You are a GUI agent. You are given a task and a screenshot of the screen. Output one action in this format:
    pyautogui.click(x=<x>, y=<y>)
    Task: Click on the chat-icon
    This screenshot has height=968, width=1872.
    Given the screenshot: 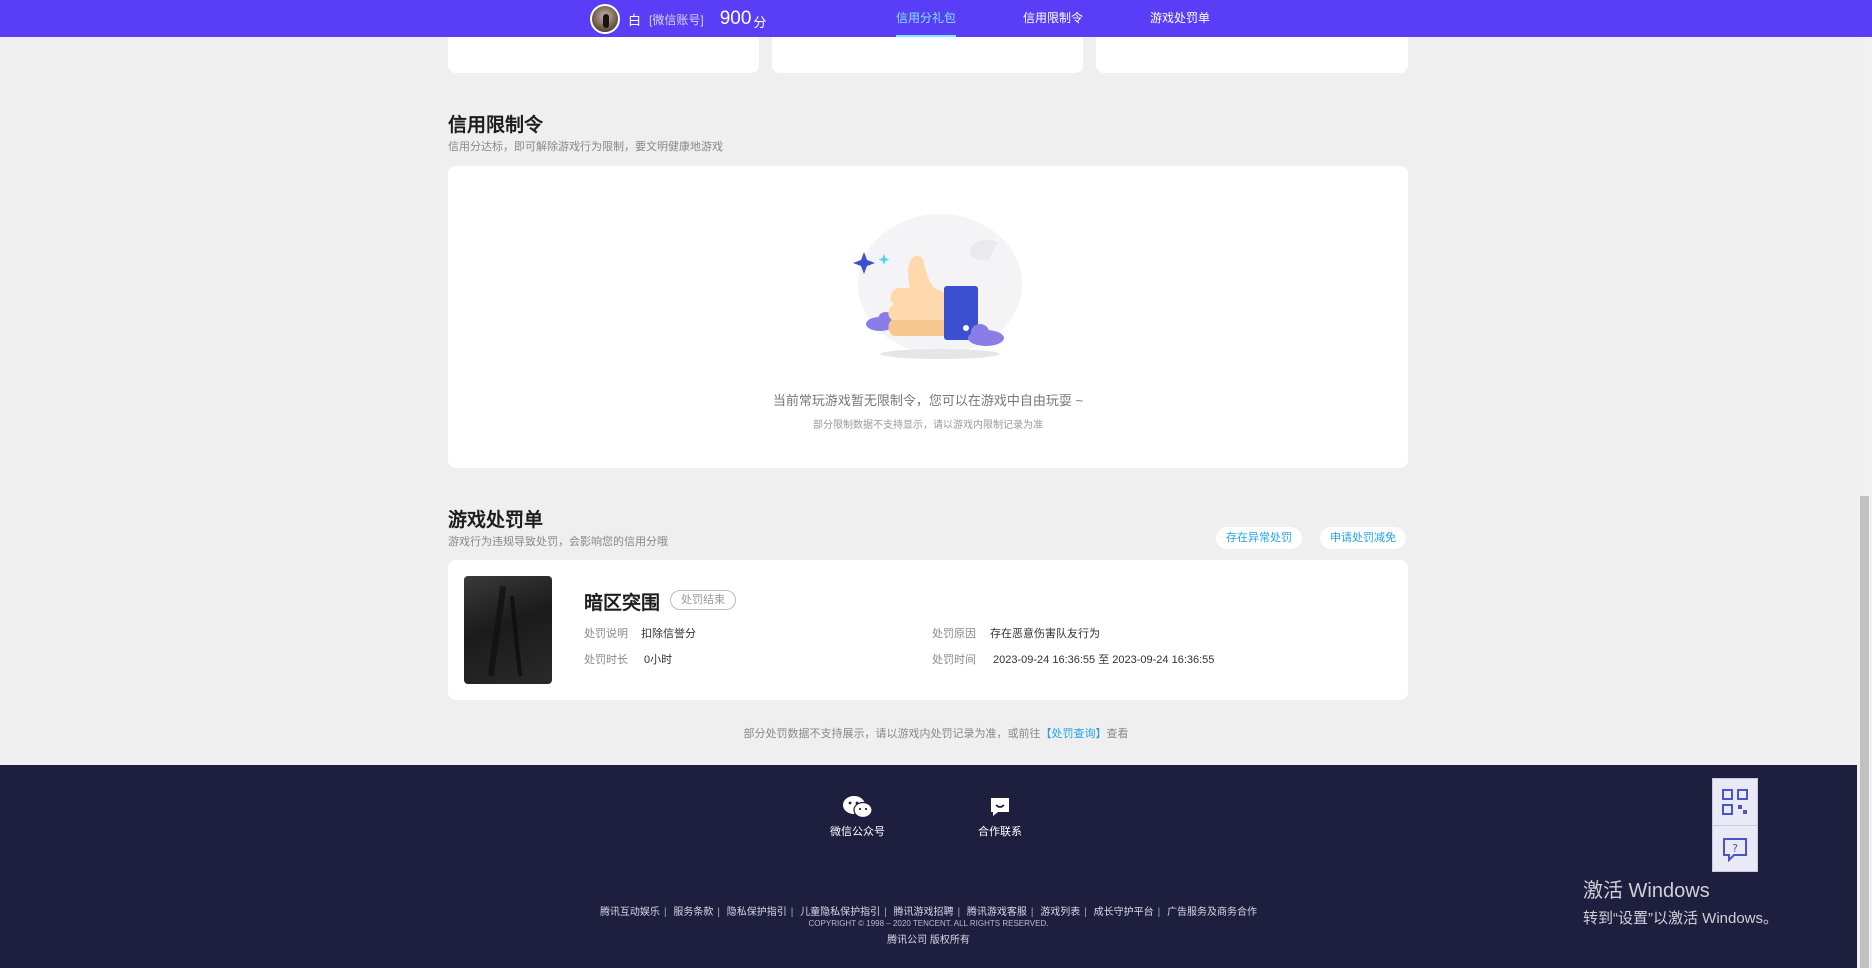 What is the action you would take?
    pyautogui.click(x=1000, y=807)
    